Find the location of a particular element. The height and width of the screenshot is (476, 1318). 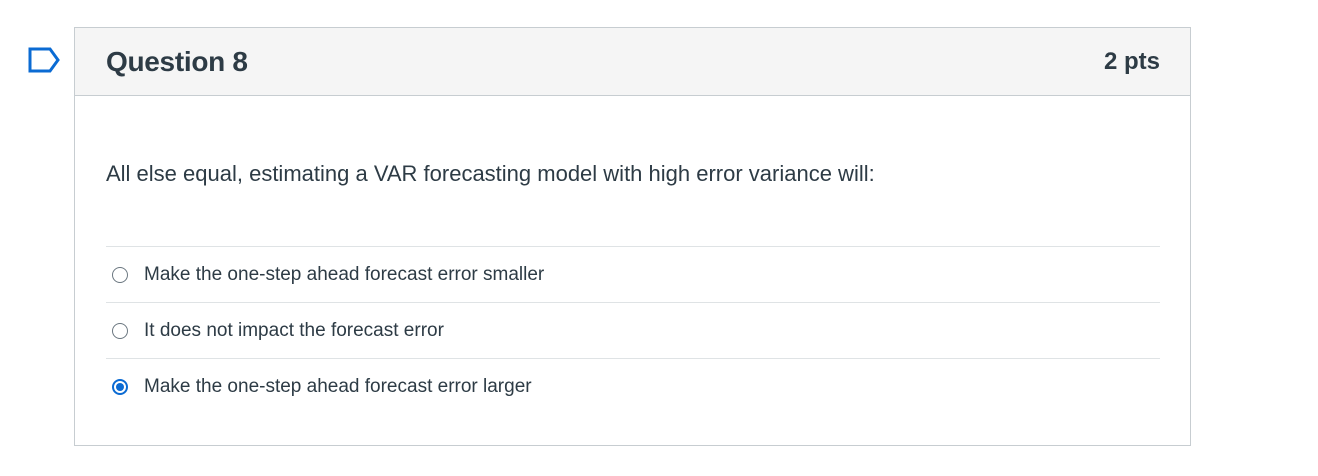

question-header: Question 8 2 pts is located at coordinates (632, 62).